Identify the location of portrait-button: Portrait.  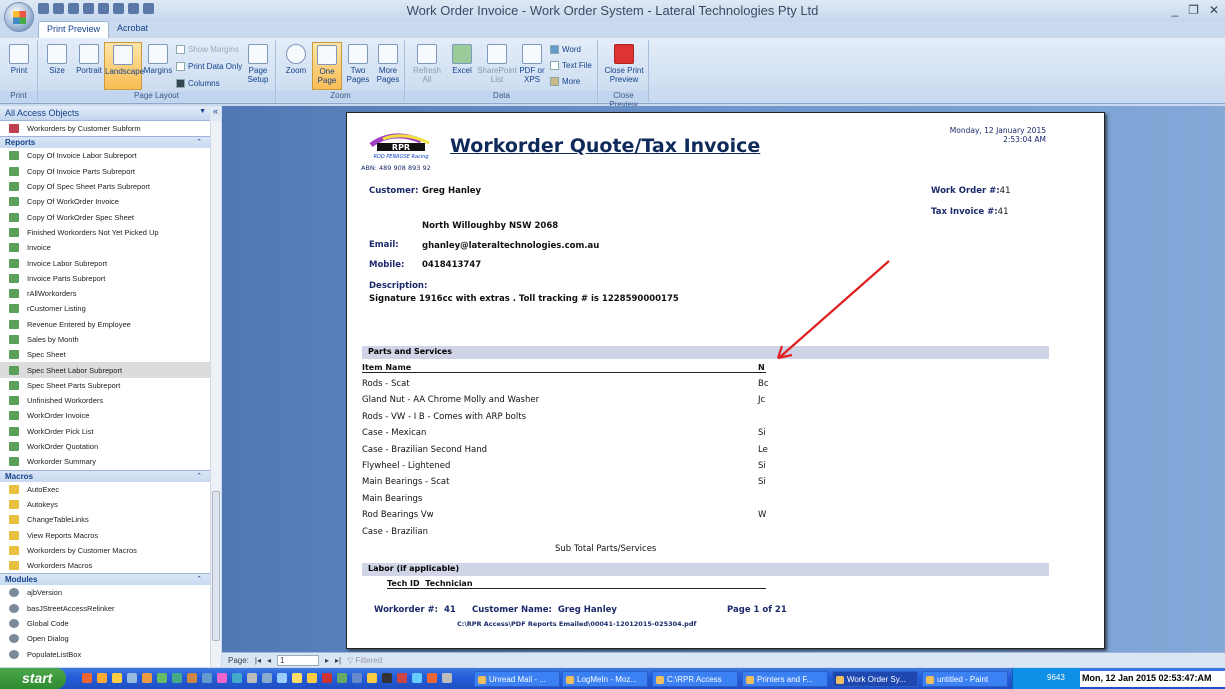
(89, 58).